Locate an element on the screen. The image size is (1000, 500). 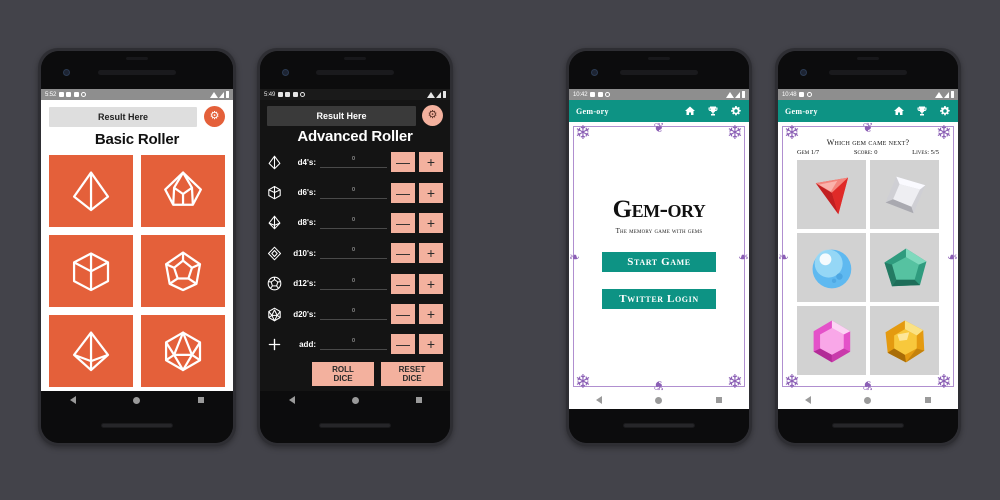
dice-button-d6 is located at coordinates (91, 271).